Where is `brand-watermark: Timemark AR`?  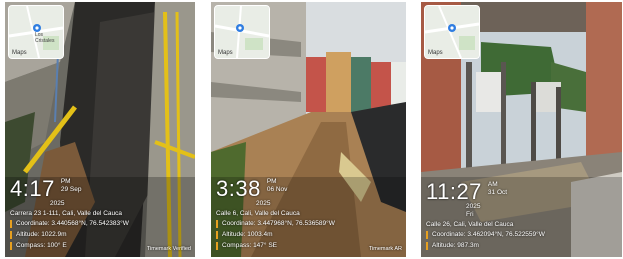
brand-watermark: Timemark AR is located at coordinates (385, 249).